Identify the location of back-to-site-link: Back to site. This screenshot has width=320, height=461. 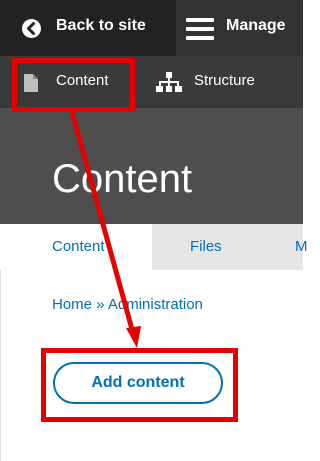
(83, 28).